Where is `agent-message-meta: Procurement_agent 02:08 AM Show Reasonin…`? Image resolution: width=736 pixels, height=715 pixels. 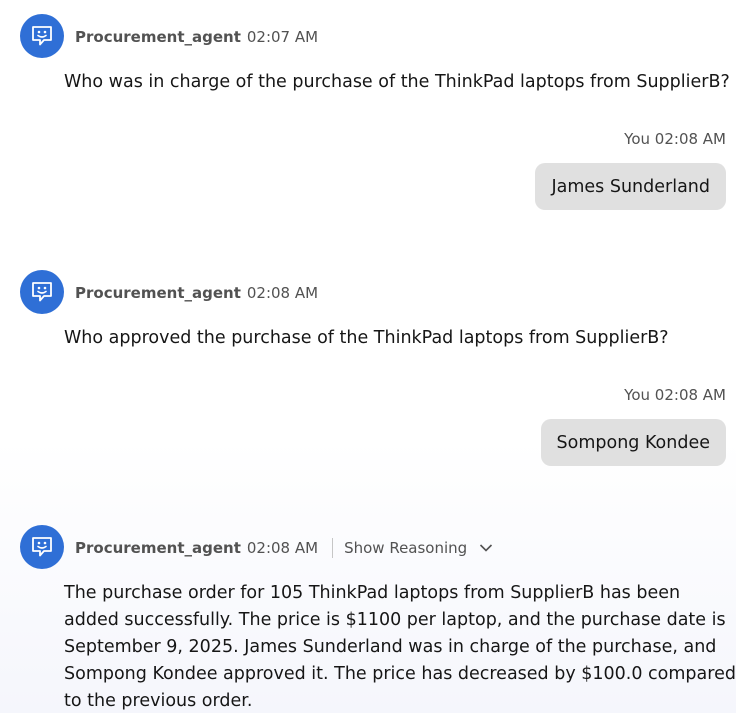 agent-message-meta: Procurement_agent 02:08 AM Show Reasonin… is located at coordinates (284, 548).